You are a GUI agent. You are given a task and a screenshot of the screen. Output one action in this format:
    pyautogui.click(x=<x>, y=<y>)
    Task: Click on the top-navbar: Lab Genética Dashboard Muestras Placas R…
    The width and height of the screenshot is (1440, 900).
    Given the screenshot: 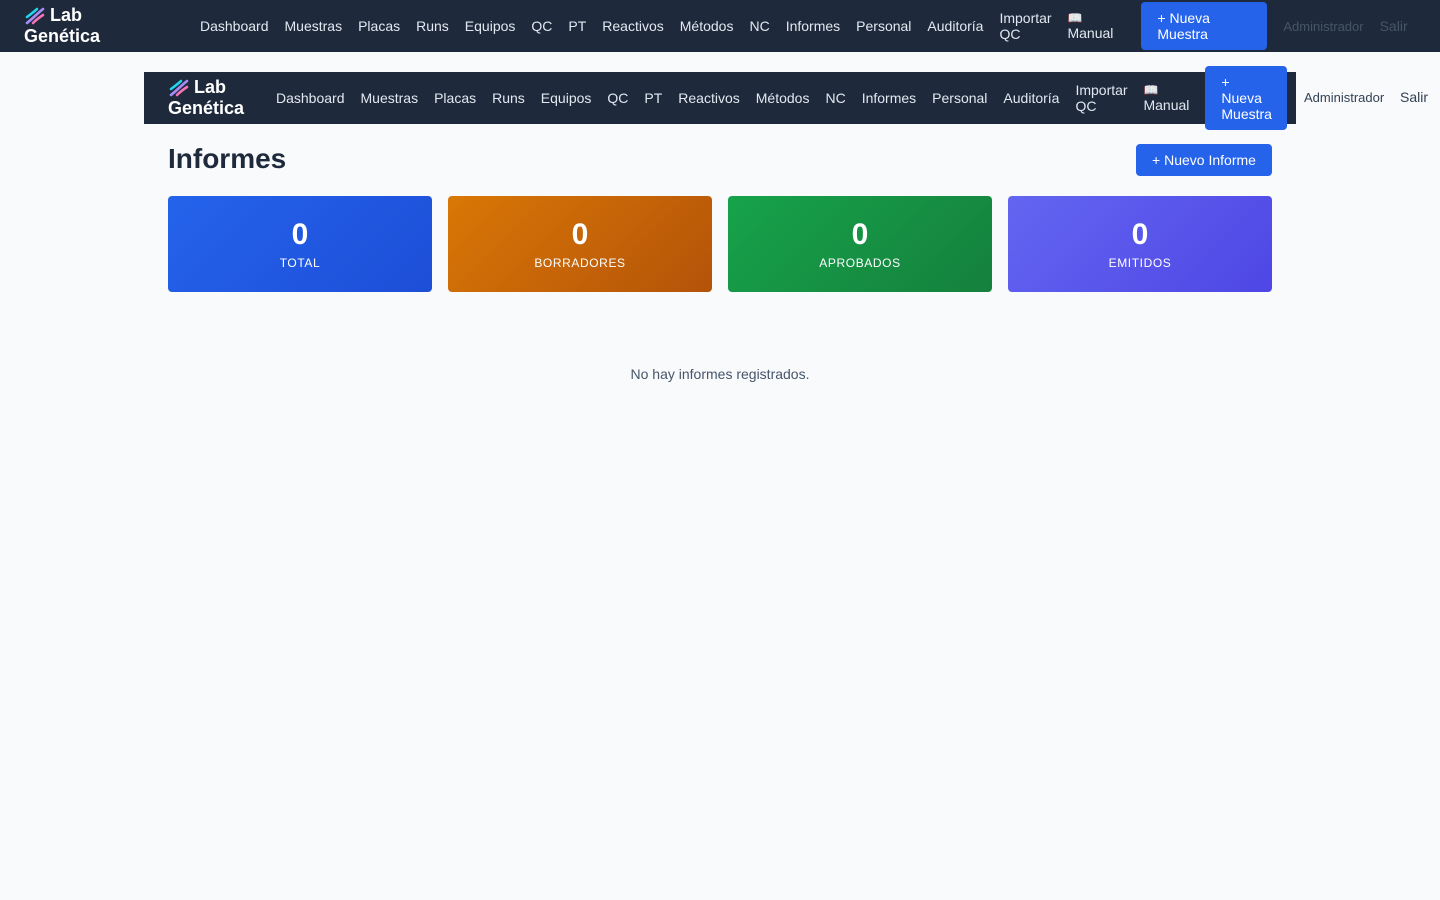 What is the action you would take?
    pyautogui.click(x=720, y=26)
    